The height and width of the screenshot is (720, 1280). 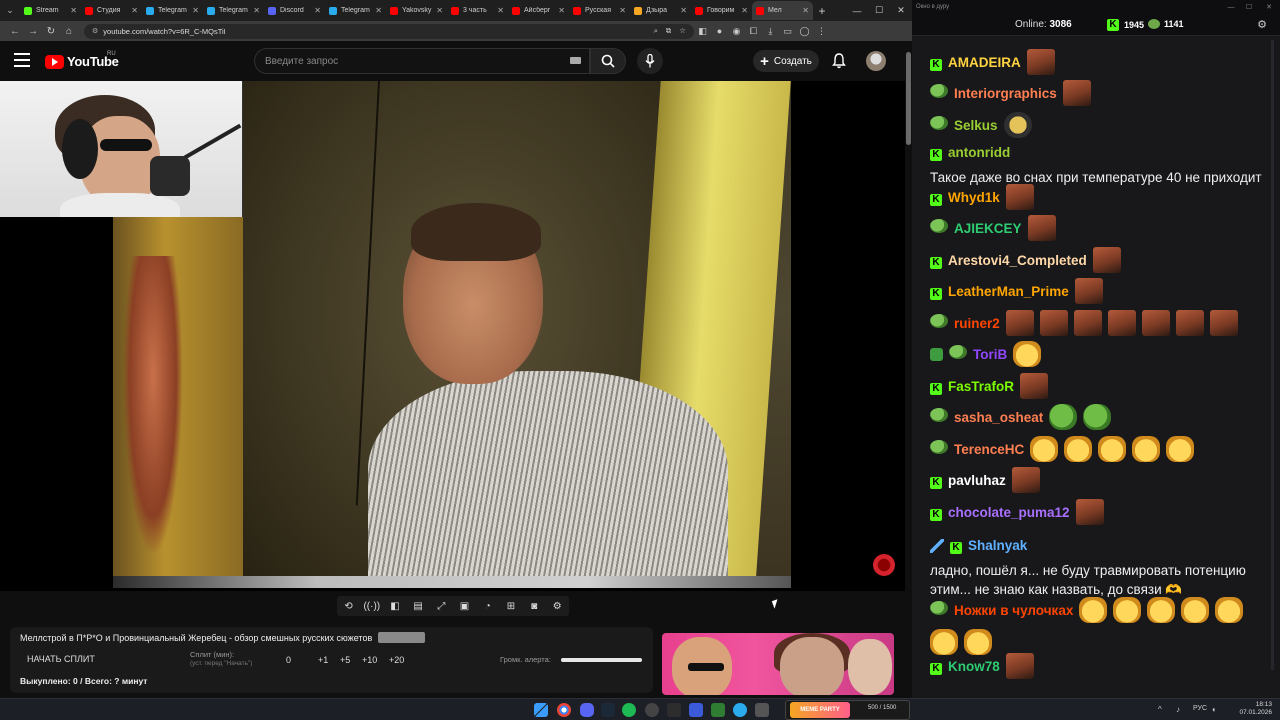 I want to click on tab-9: Русская ✕, so click(x=599, y=10).